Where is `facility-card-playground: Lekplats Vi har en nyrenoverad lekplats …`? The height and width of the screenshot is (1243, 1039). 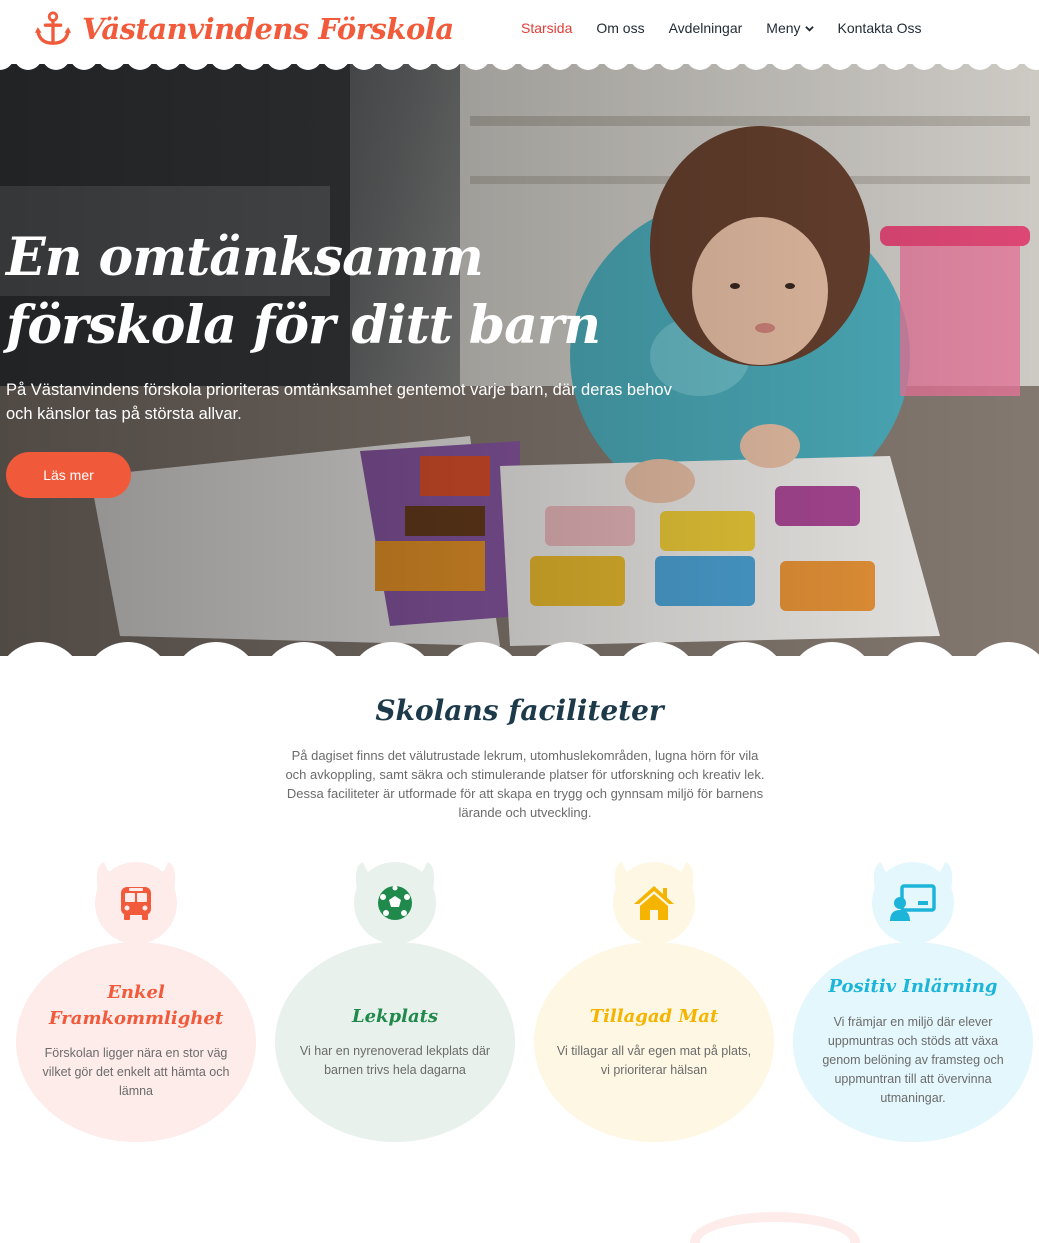 facility-card-playground: Lekplats Vi har en nyrenoverad lekplats … is located at coordinates (395, 1003).